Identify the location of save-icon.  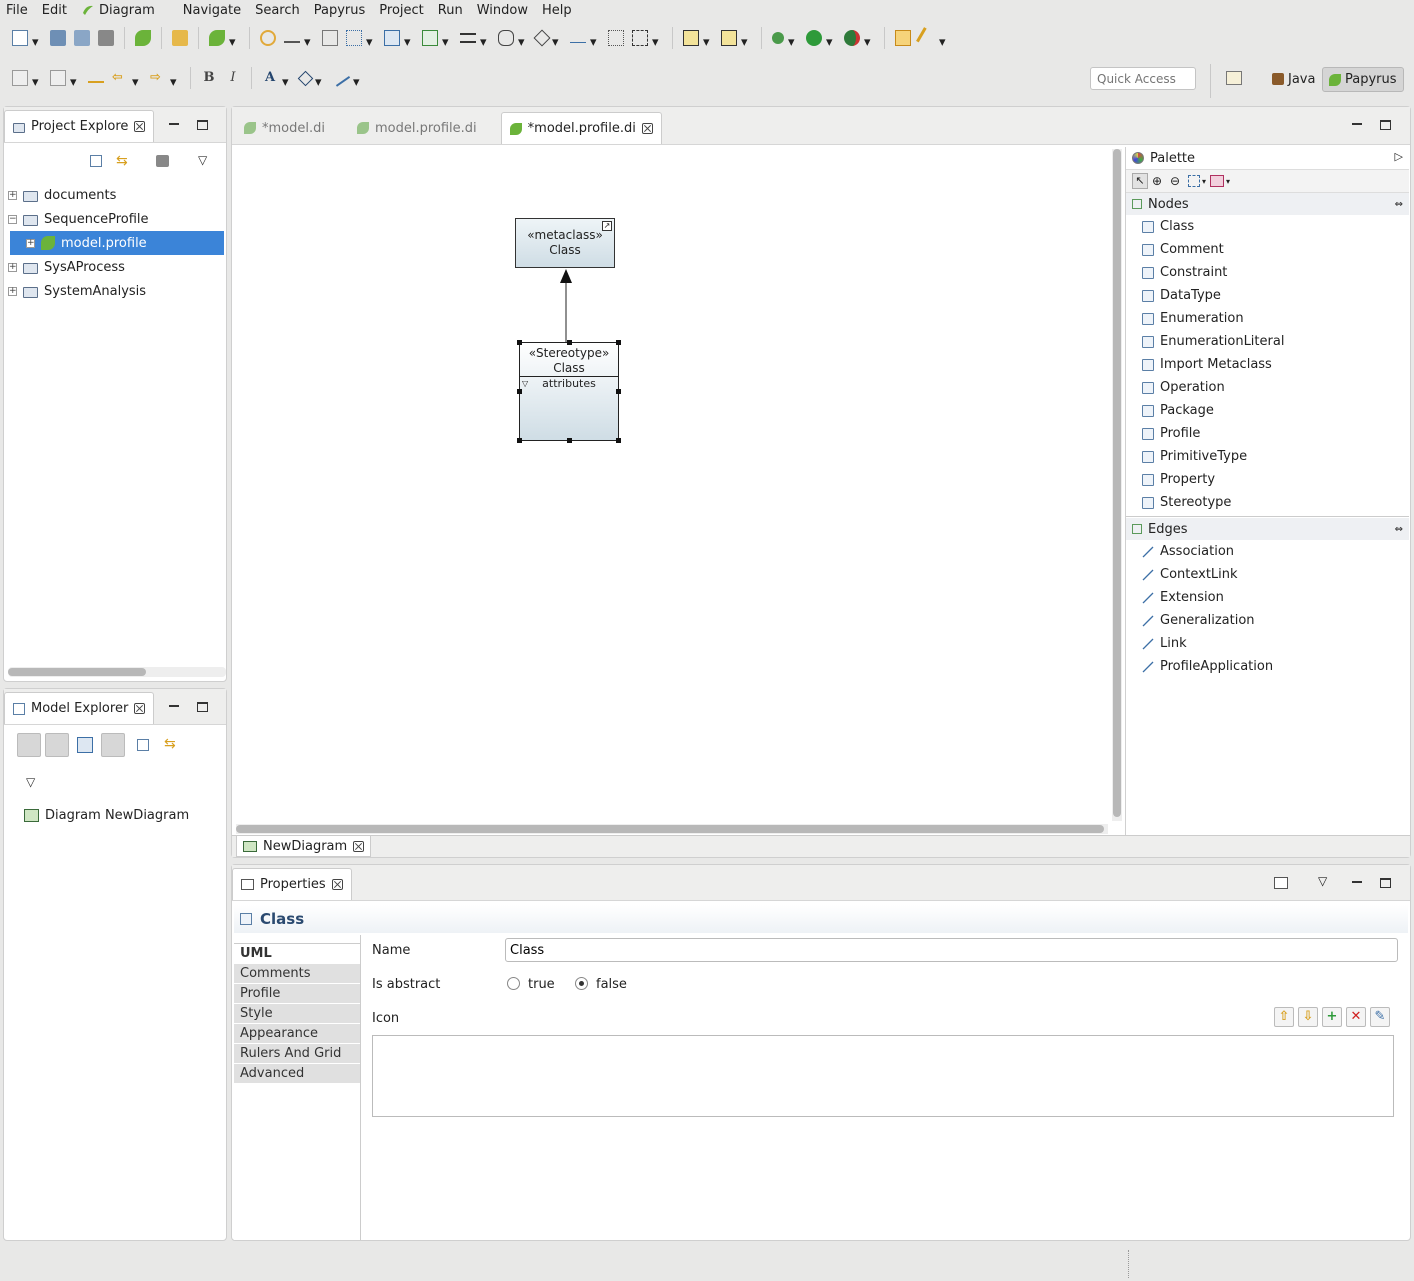
(58, 38).